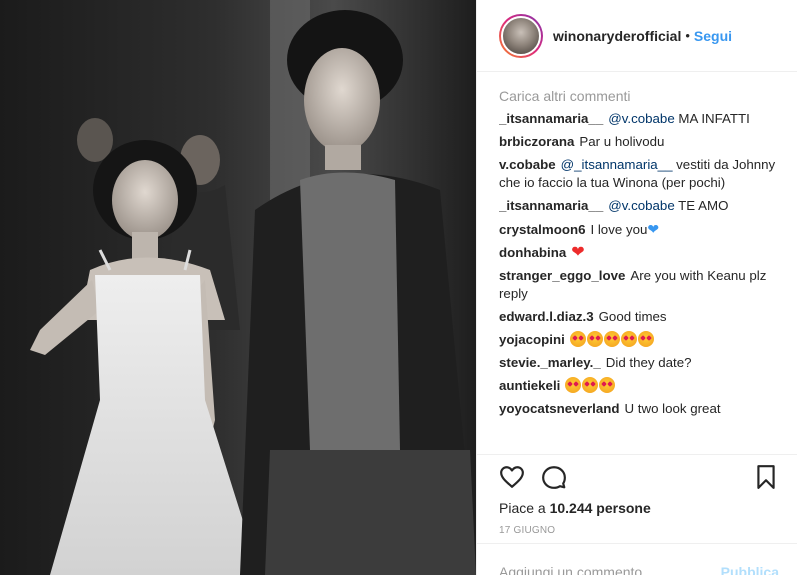 This screenshot has height=575, width=797. What do you see at coordinates (637, 559) in the screenshot?
I see `add-comment-bar: Pubblica` at bounding box center [637, 559].